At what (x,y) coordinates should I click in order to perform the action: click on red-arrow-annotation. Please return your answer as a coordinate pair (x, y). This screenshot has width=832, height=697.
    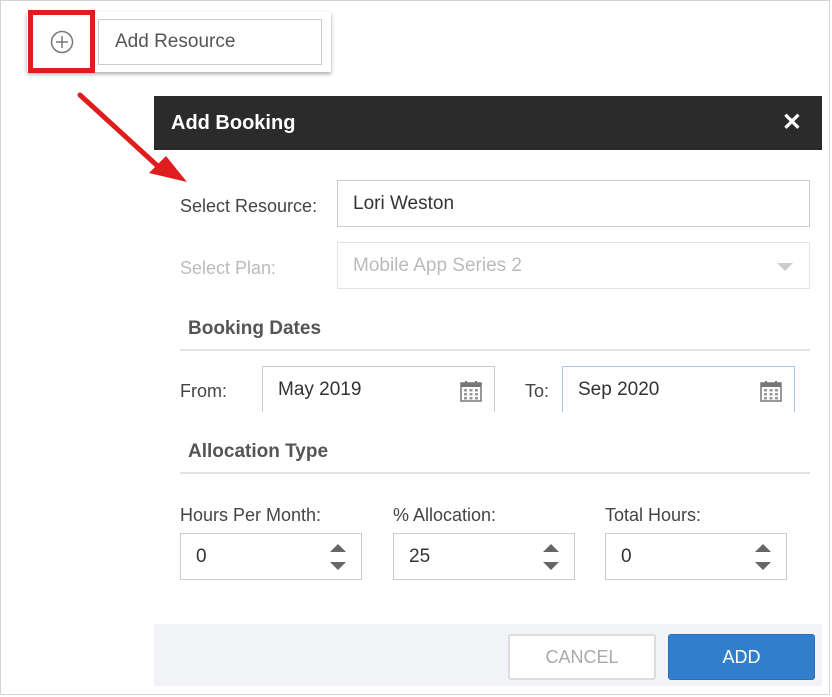
    Looking at the image, I should click on (132, 137).